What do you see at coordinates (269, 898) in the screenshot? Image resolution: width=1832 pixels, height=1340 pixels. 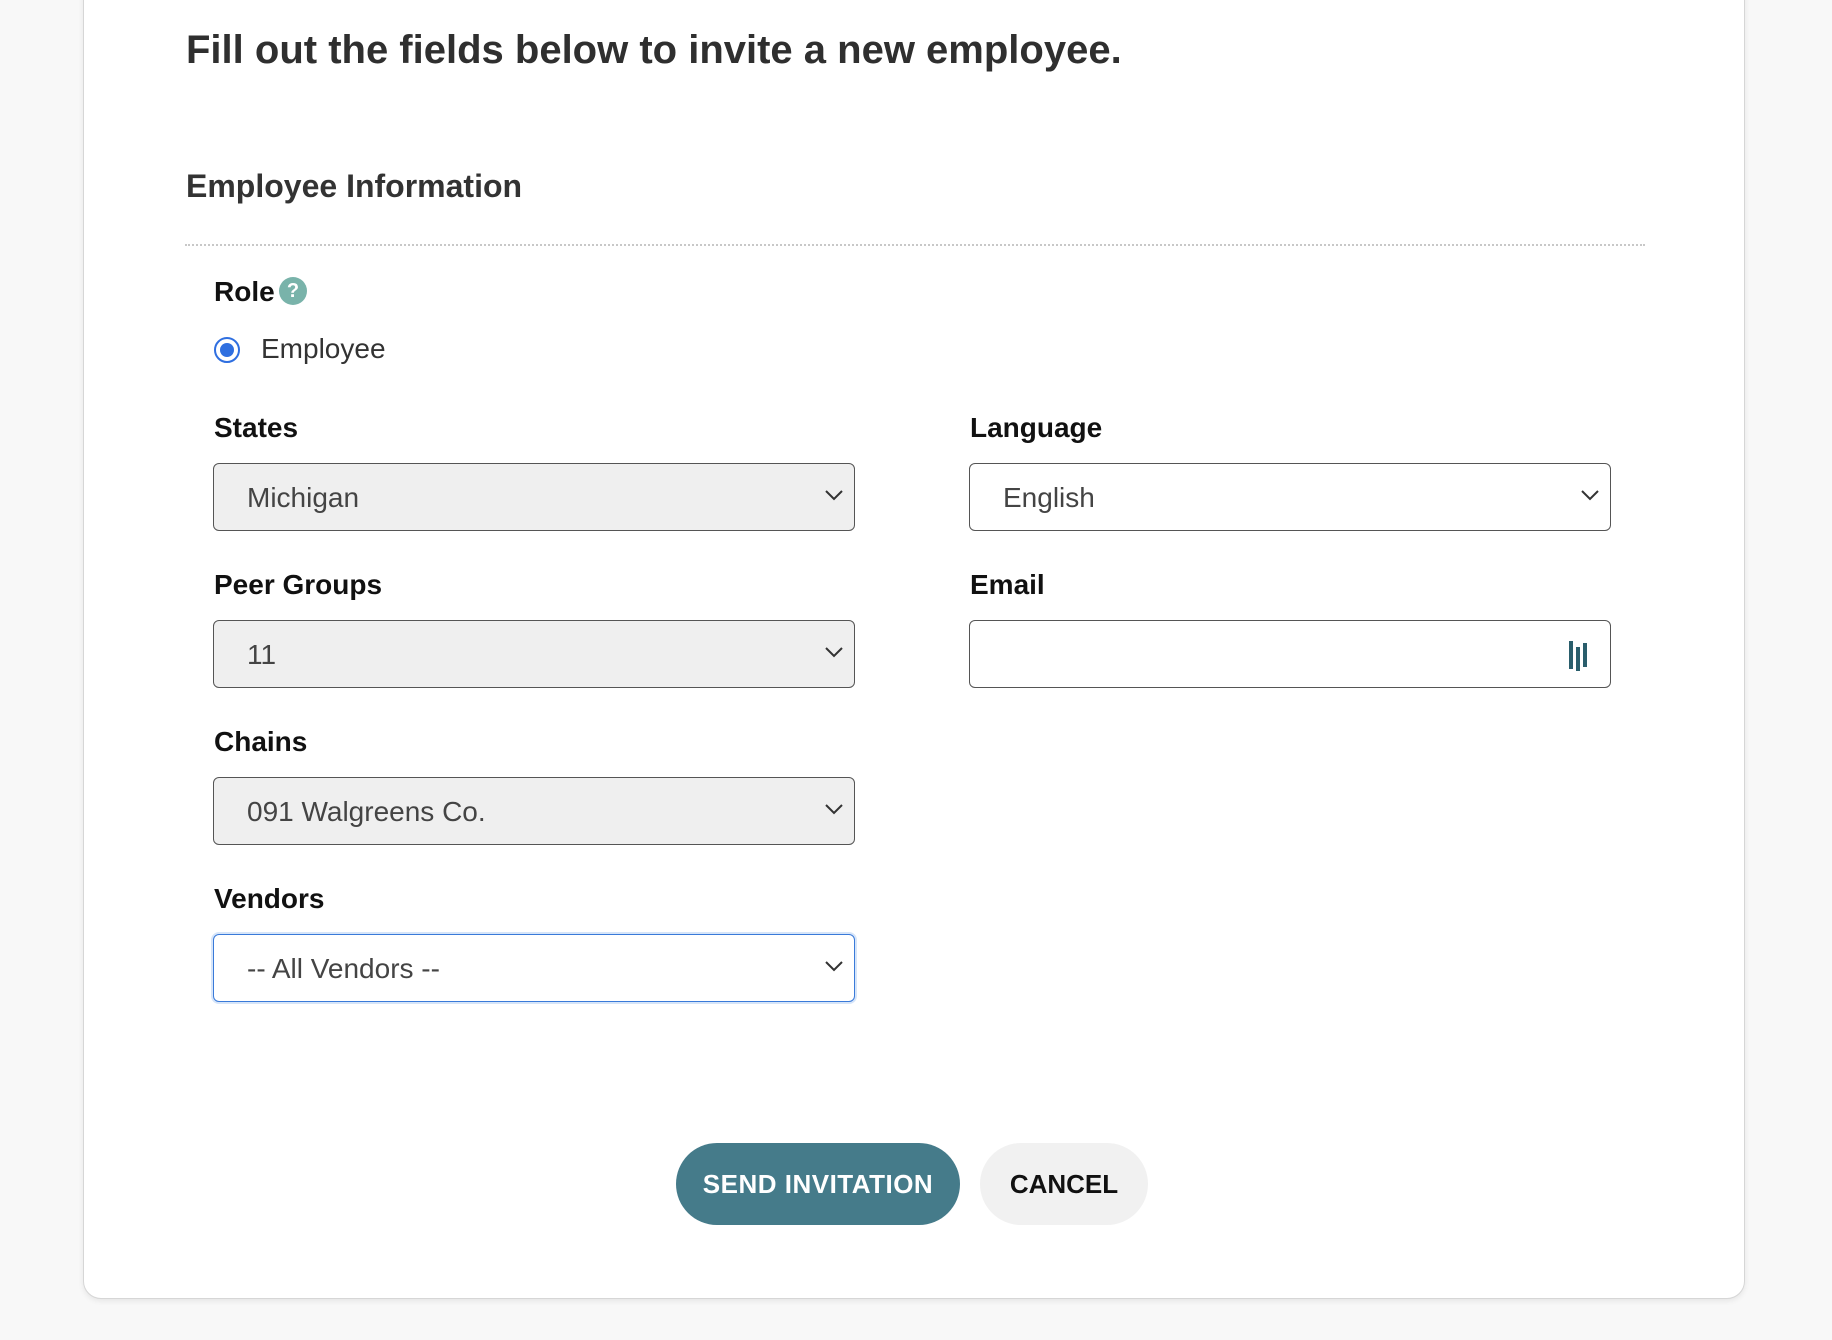 I see `vendors-label: Vendors` at bounding box center [269, 898].